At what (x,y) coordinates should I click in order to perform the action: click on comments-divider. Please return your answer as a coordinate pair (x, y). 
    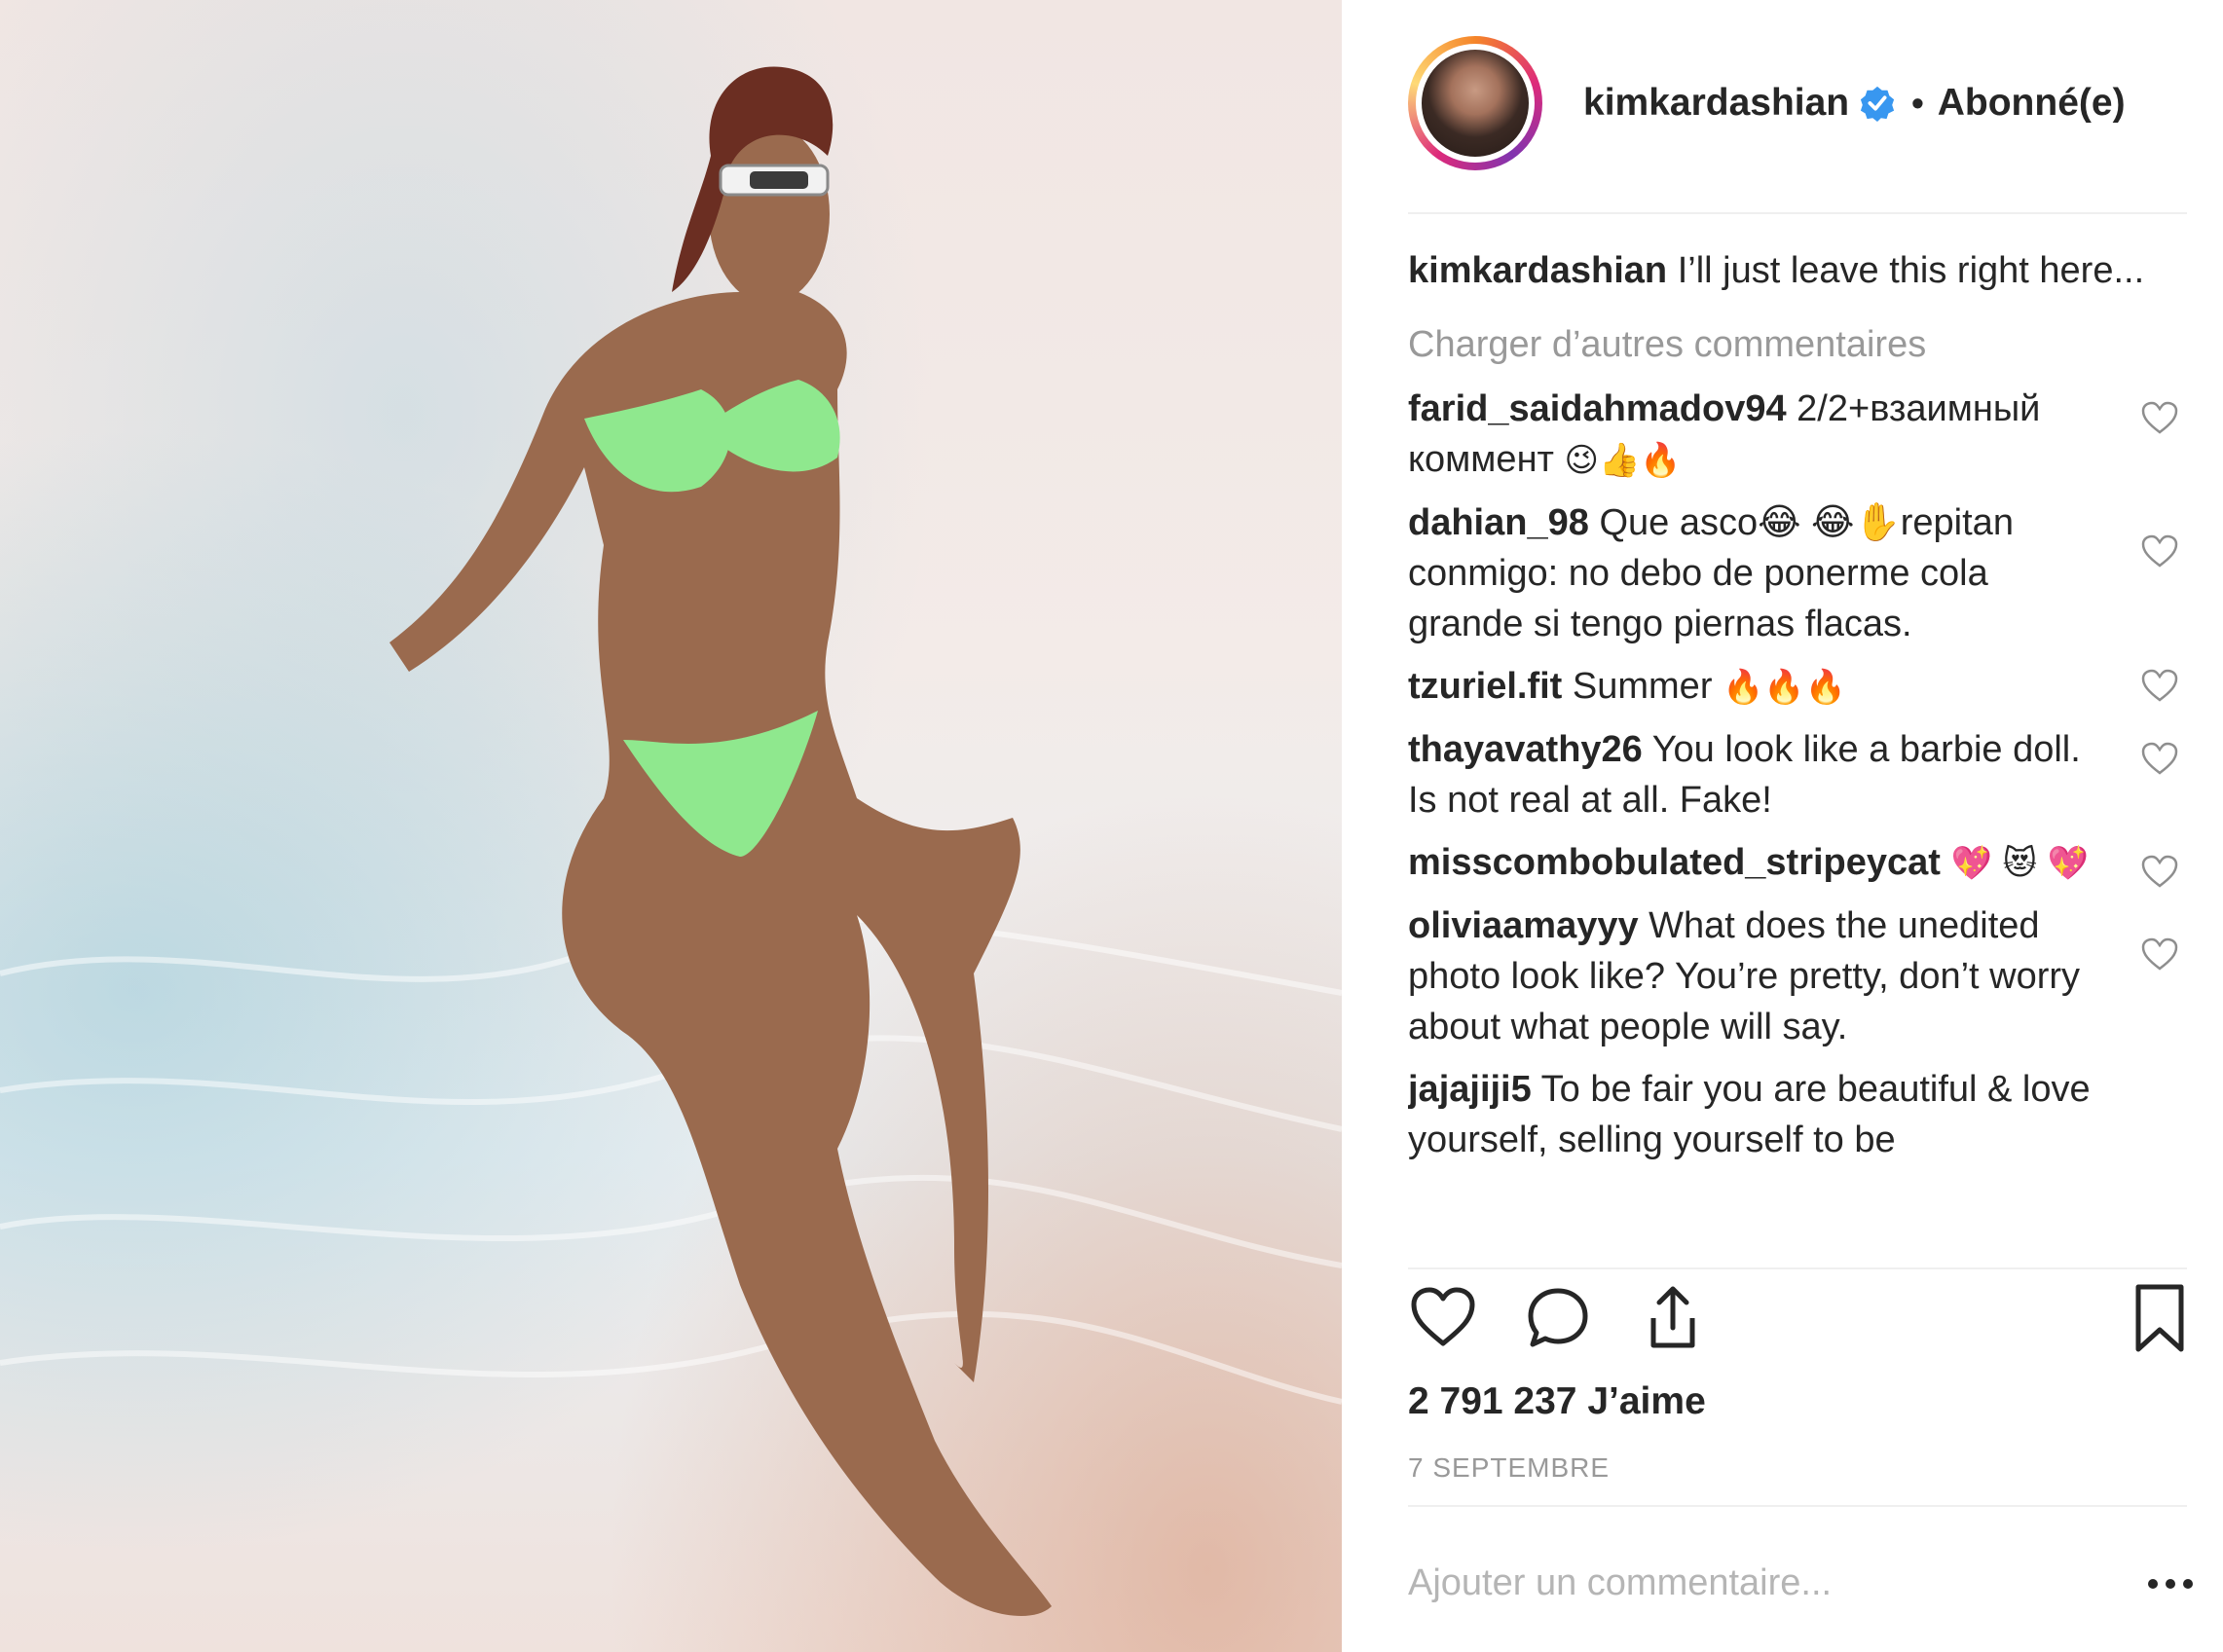
    Looking at the image, I should click on (1797, 1268).